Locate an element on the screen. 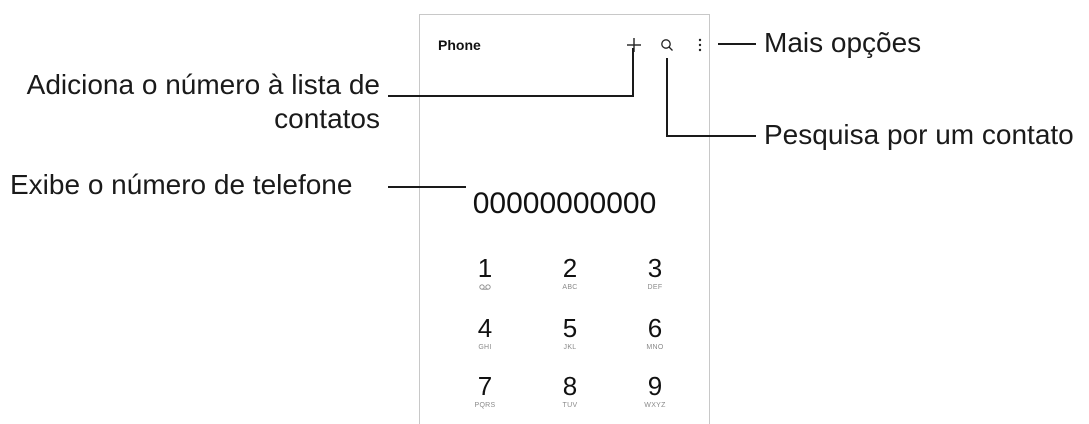 This screenshot has width=1089, height=424. callout-search-label: Pesquisa por um contato is located at coordinates (919, 134).